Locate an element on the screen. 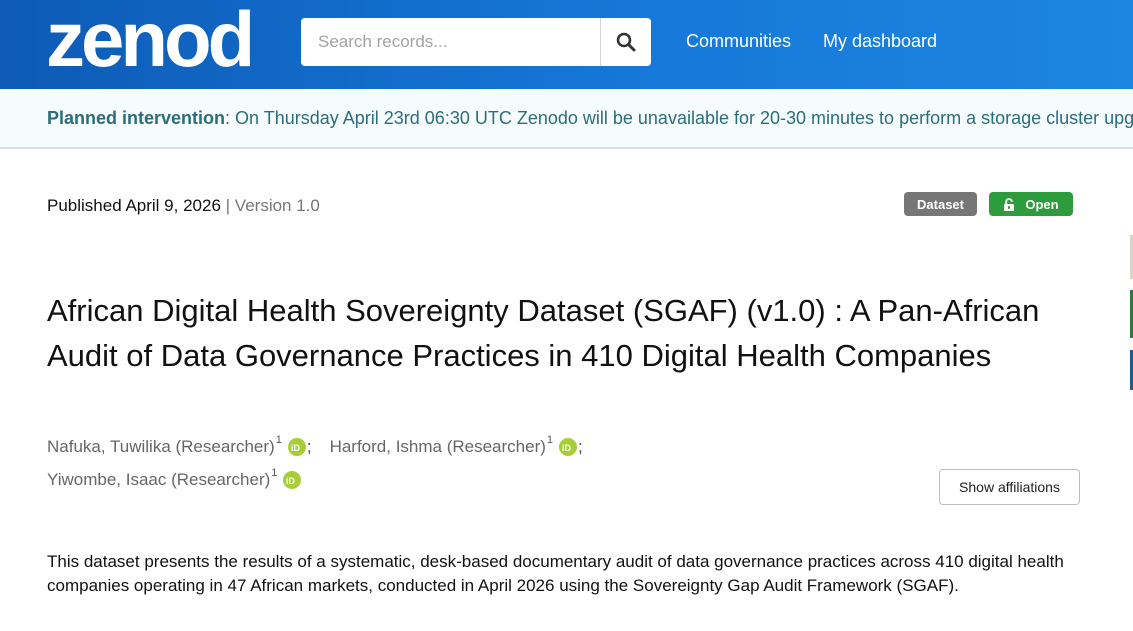 This screenshot has height=631, width=1133. search-input is located at coordinates (450, 42).